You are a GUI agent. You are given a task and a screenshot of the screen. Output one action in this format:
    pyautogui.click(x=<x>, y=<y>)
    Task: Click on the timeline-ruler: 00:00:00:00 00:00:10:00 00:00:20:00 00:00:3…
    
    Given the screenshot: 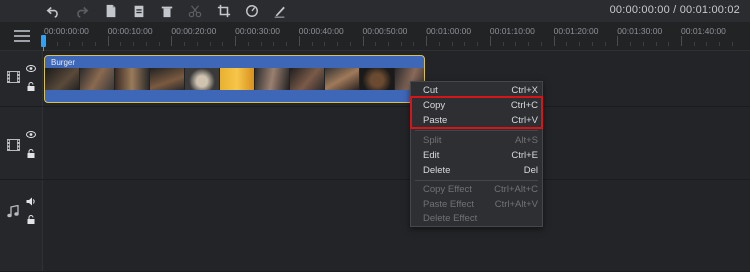 What is the action you would take?
    pyautogui.click(x=375, y=36)
    